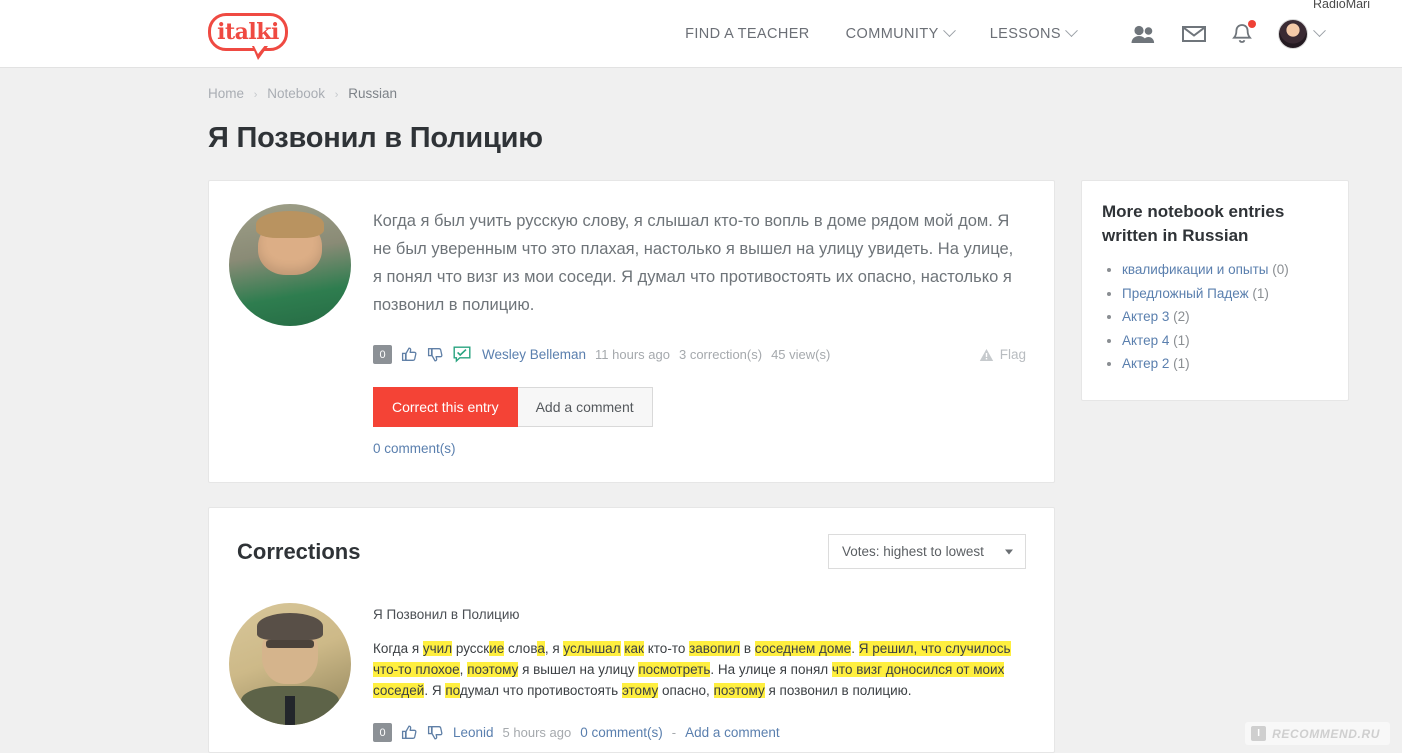  I want to click on sidebar-entry-link-3: Актер 4, so click(1145, 340).